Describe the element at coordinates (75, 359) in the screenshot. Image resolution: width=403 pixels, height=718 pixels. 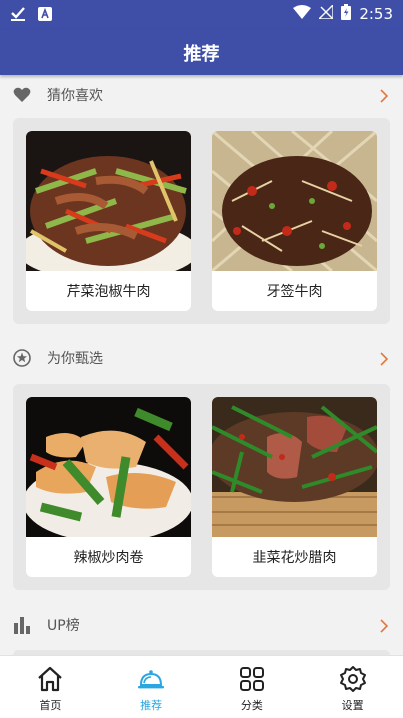
I see `section-title: 为你甄选` at that location.